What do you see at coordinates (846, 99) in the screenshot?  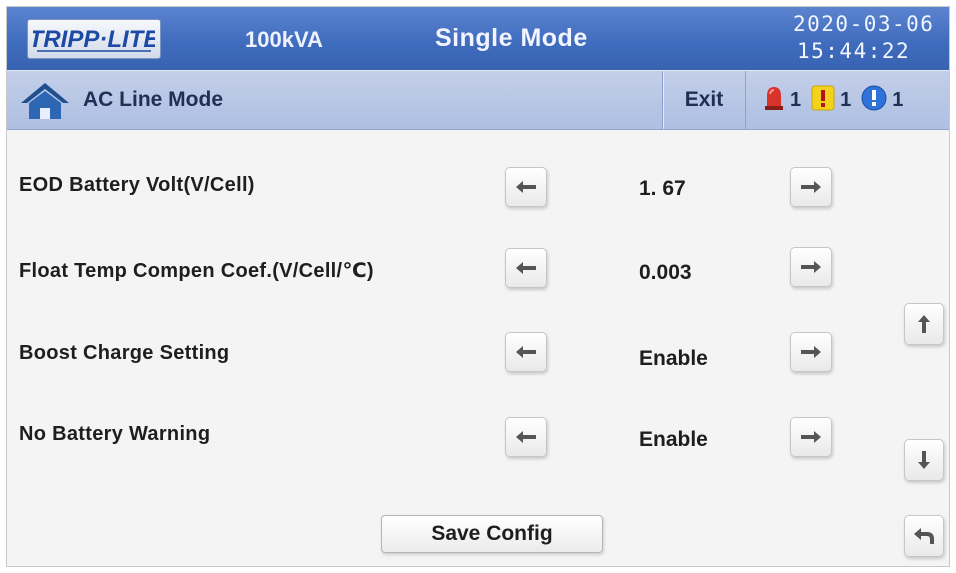 I see `warning-count: 1` at bounding box center [846, 99].